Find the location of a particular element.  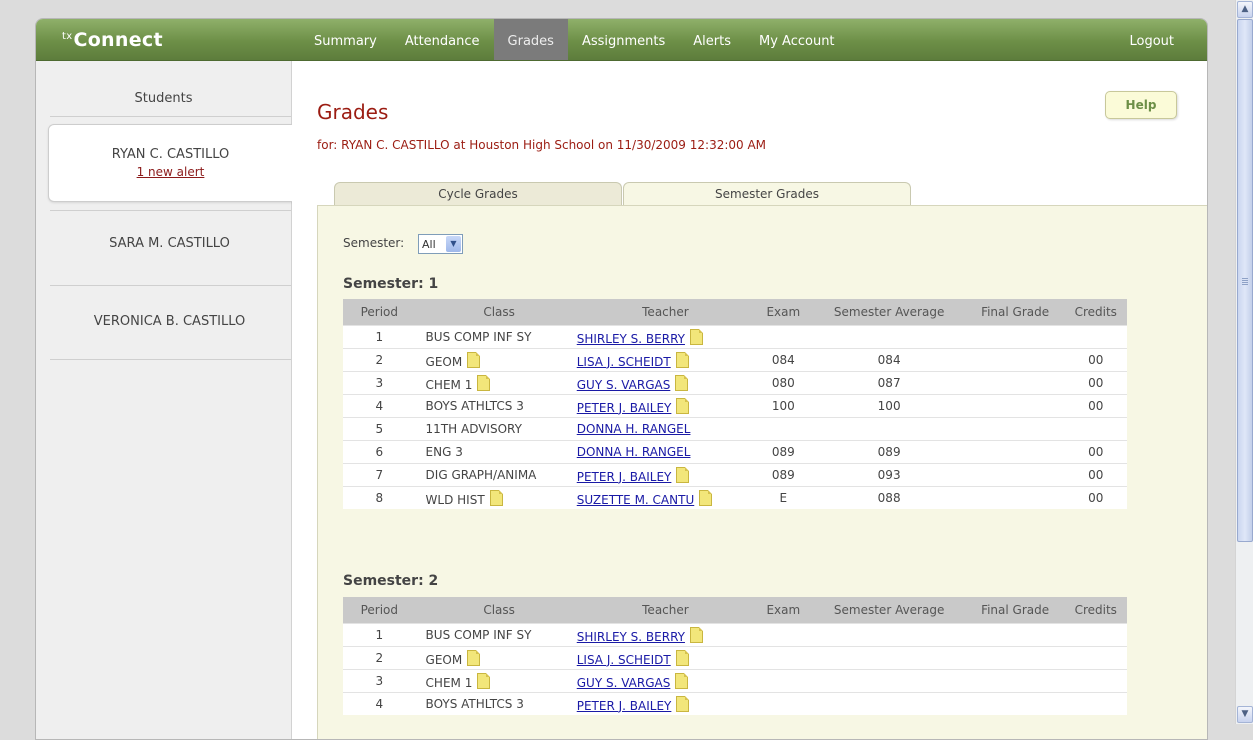

table-row: 1 BUS COMP INF SY SHIRLEY S. BERRY is located at coordinates (735, 337).